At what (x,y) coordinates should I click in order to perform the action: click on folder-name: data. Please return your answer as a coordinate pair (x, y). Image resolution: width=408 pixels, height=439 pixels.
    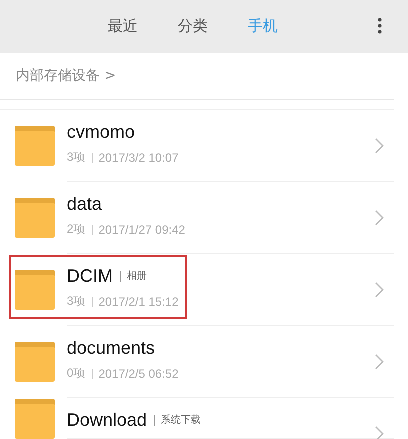
    Looking at the image, I should click on (84, 204).